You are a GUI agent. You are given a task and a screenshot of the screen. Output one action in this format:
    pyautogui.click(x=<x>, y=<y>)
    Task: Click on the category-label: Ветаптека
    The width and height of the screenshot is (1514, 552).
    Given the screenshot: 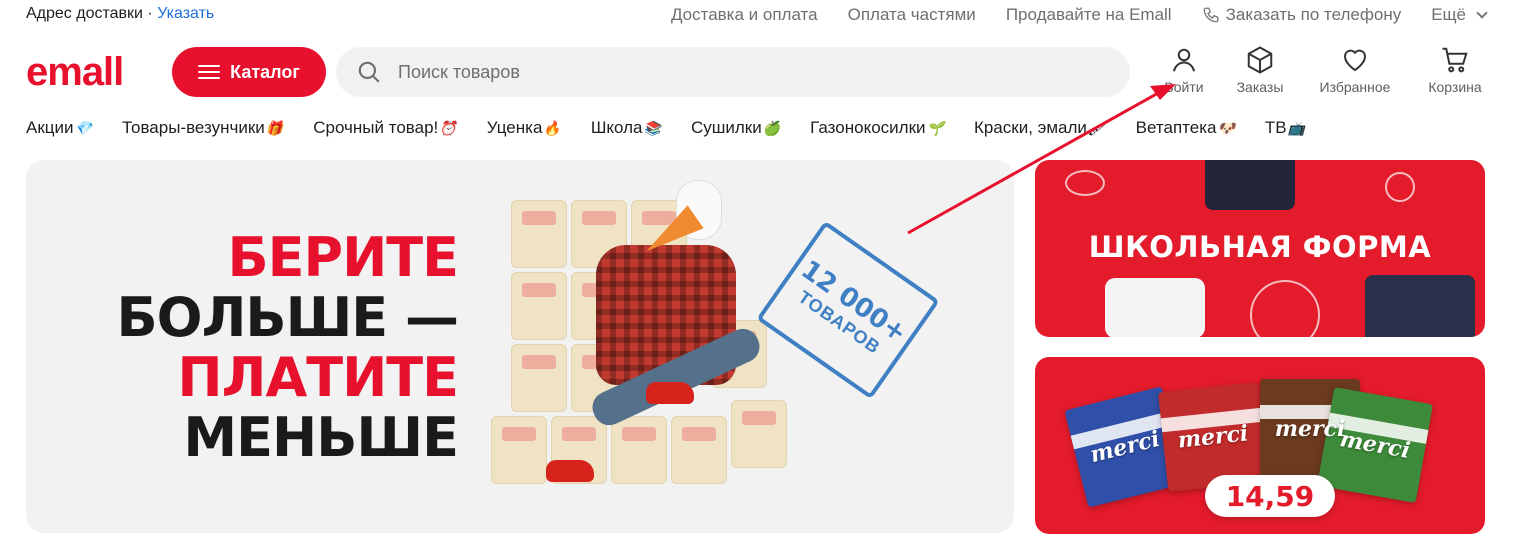 What is the action you would take?
    pyautogui.click(x=1176, y=127)
    